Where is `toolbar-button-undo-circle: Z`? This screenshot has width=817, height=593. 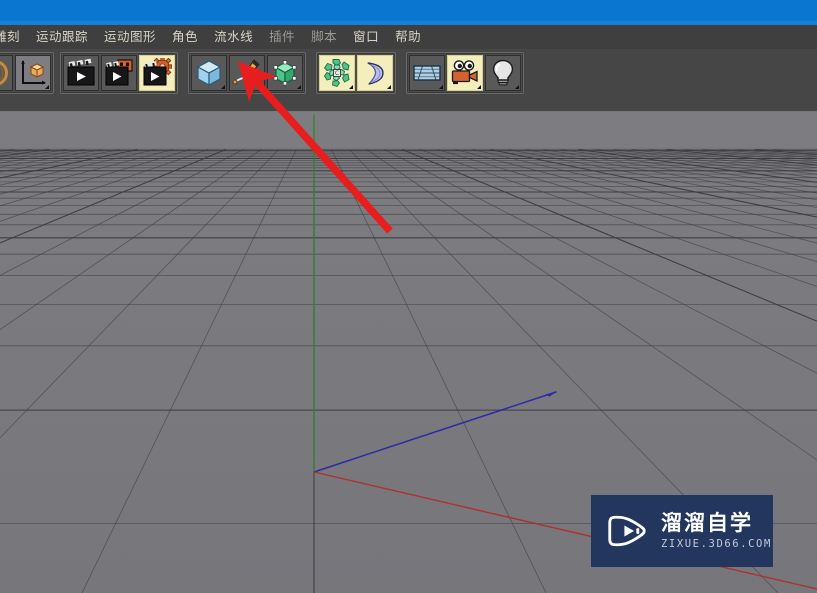
toolbar-button-undo-circle: Z is located at coordinates (6, 73).